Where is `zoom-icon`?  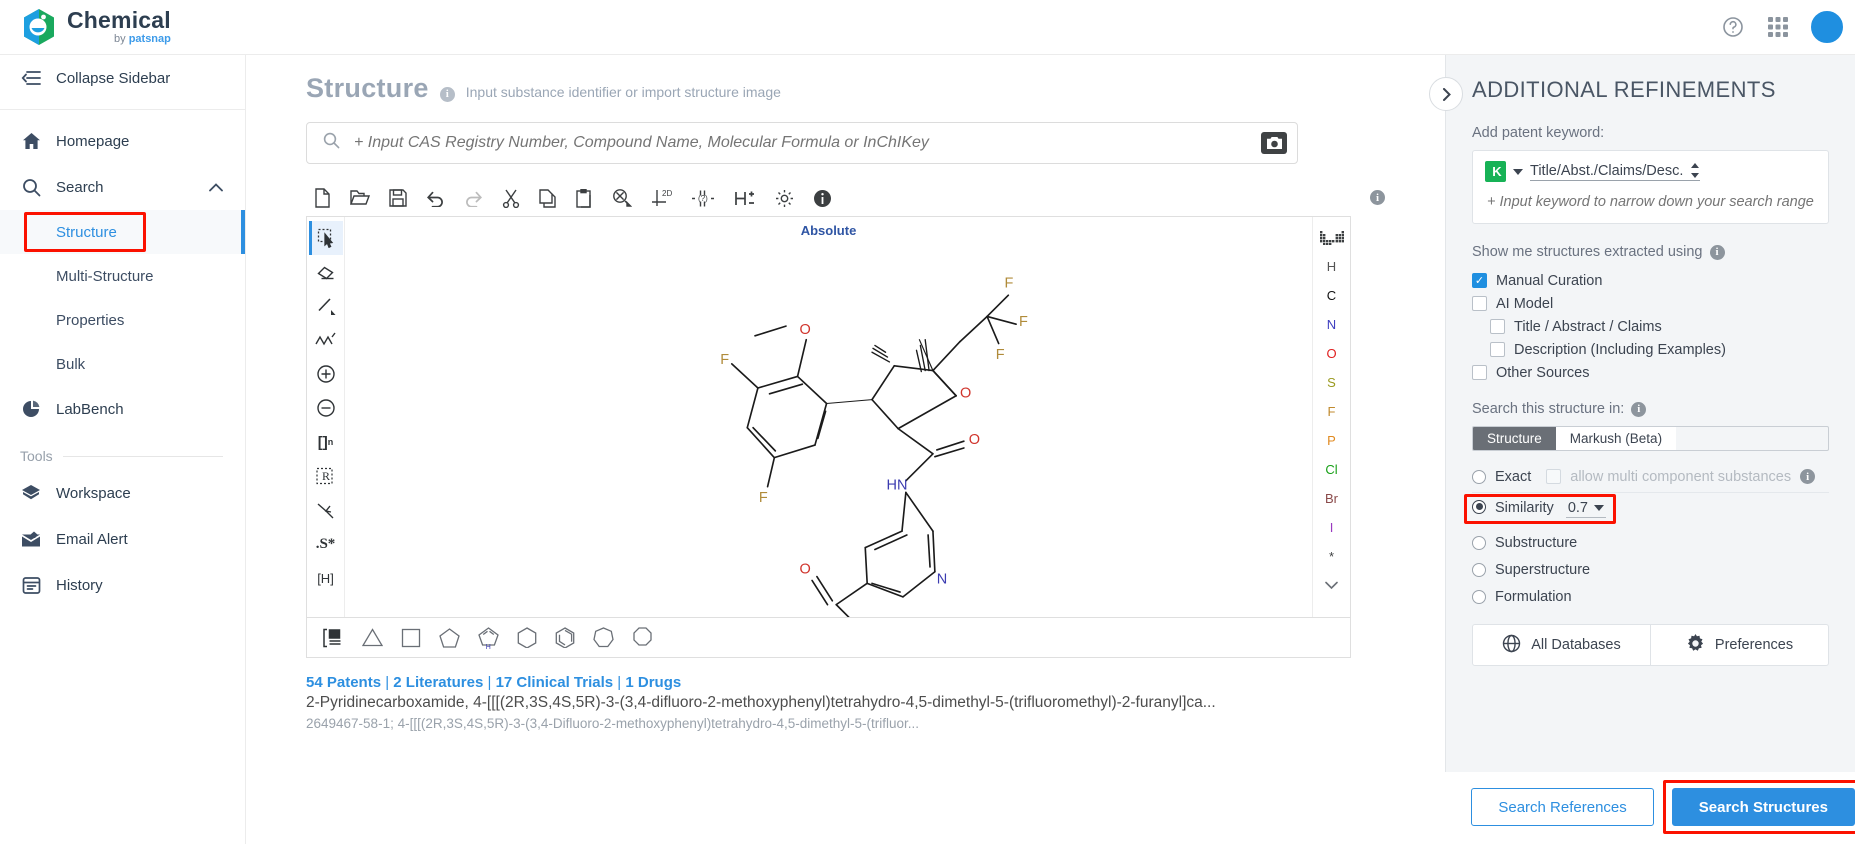
zoom-icon is located at coordinates (622, 198).